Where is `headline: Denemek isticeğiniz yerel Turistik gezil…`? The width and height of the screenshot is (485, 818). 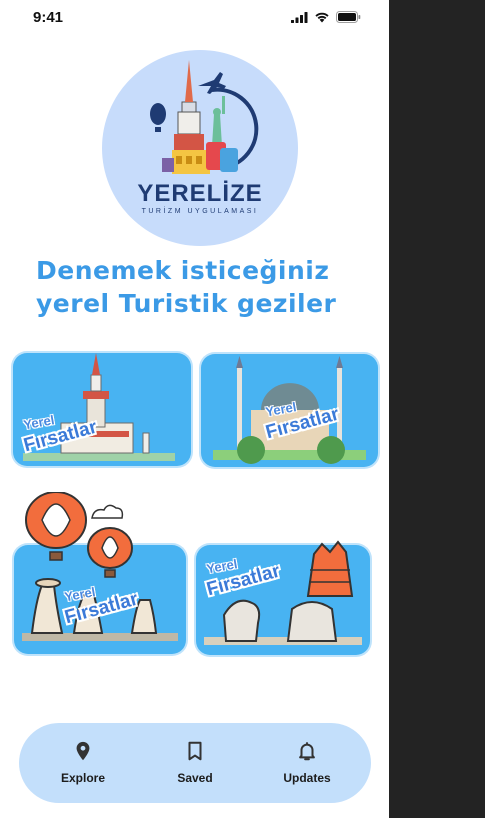
headline: Denemek isticeğiniz yerel Turistik gezil… is located at coordinates (206, 287).